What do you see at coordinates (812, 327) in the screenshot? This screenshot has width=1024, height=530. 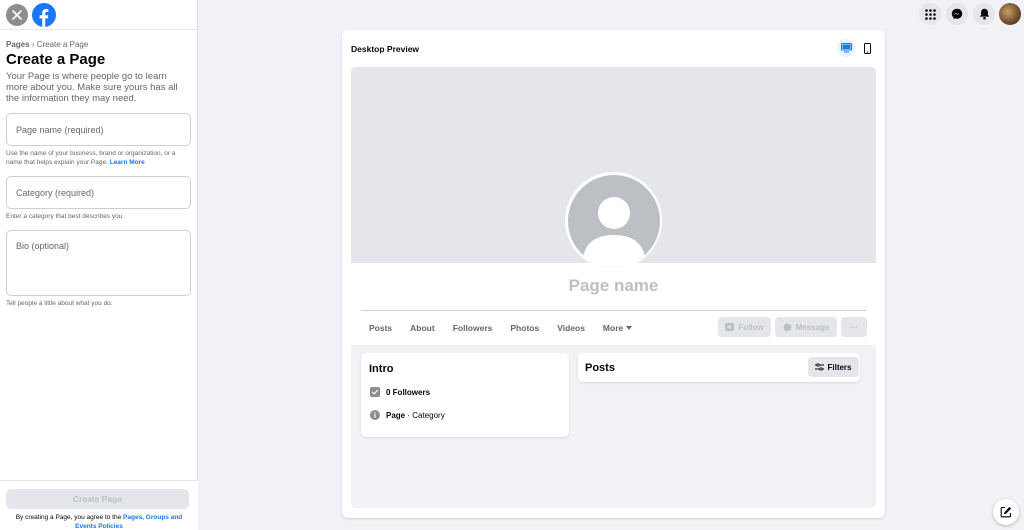 I see `message-label: Message` at bounding box center [812, 327].